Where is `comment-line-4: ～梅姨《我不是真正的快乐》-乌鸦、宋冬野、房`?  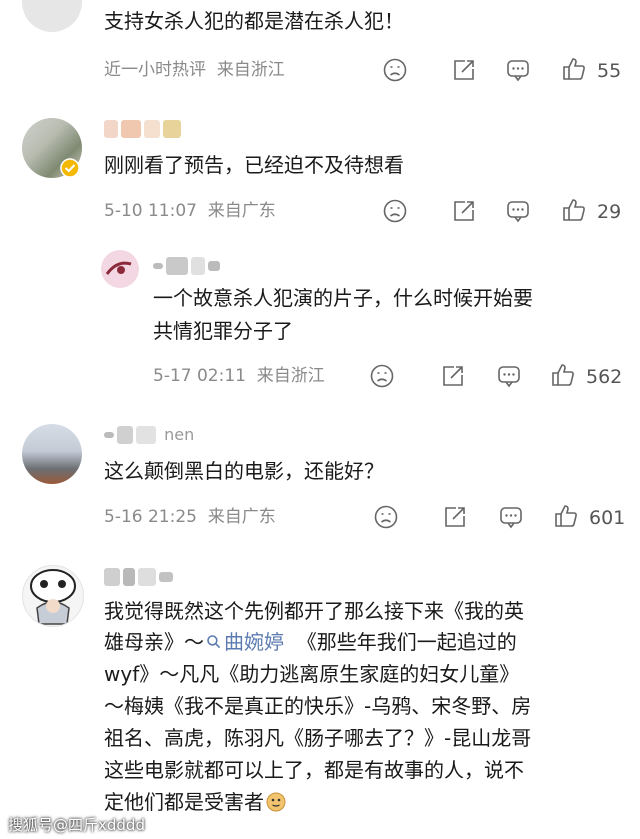 comment-line-4: ～梅姨《我不是真正的快乐》-乌鸦、宋冬野、房 is located at coordinates (318, 706).